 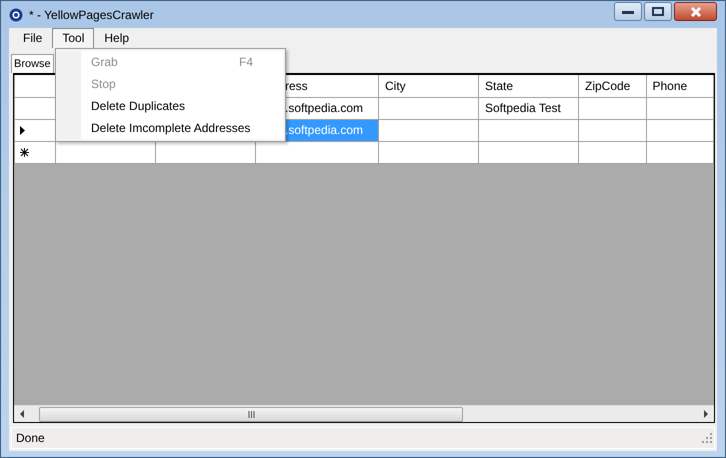 What do you see at coordinates (32, 38) in the screenshot?
I see `menu-item: File` at bounding box center [32, 38].